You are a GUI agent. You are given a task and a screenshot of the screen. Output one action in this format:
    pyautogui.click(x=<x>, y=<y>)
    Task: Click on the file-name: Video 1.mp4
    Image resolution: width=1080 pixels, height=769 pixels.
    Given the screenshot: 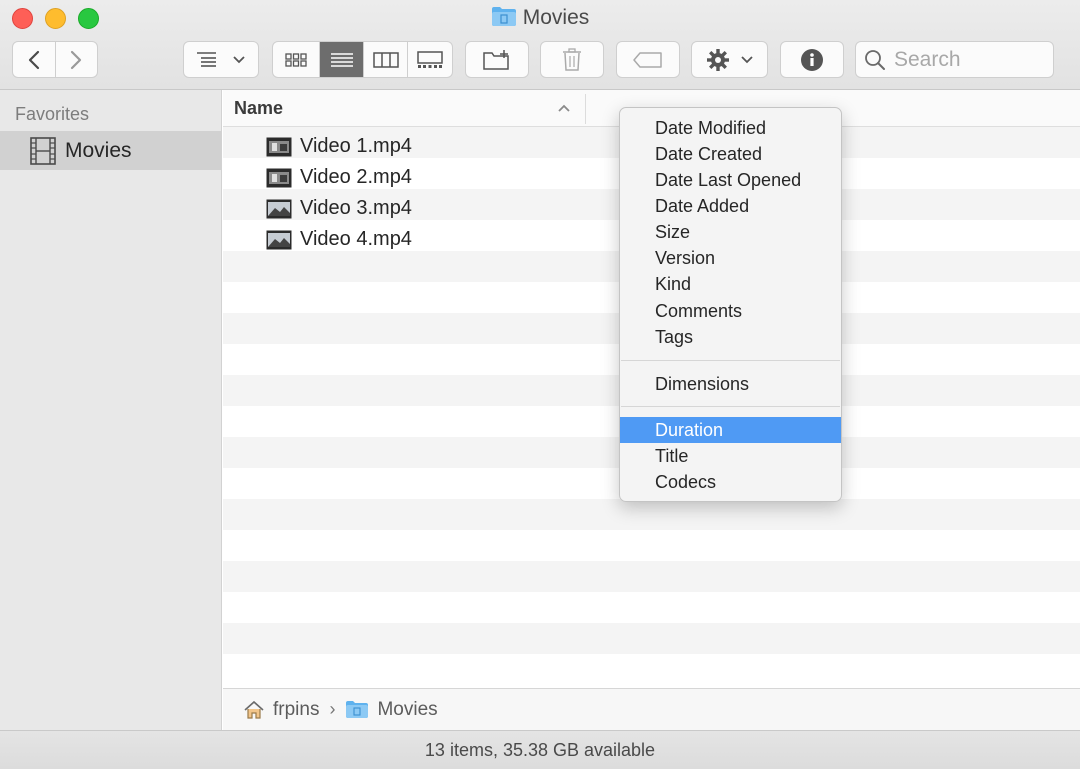 What is the action you would take?
    pyautogui.click(x=356, y=146)
    